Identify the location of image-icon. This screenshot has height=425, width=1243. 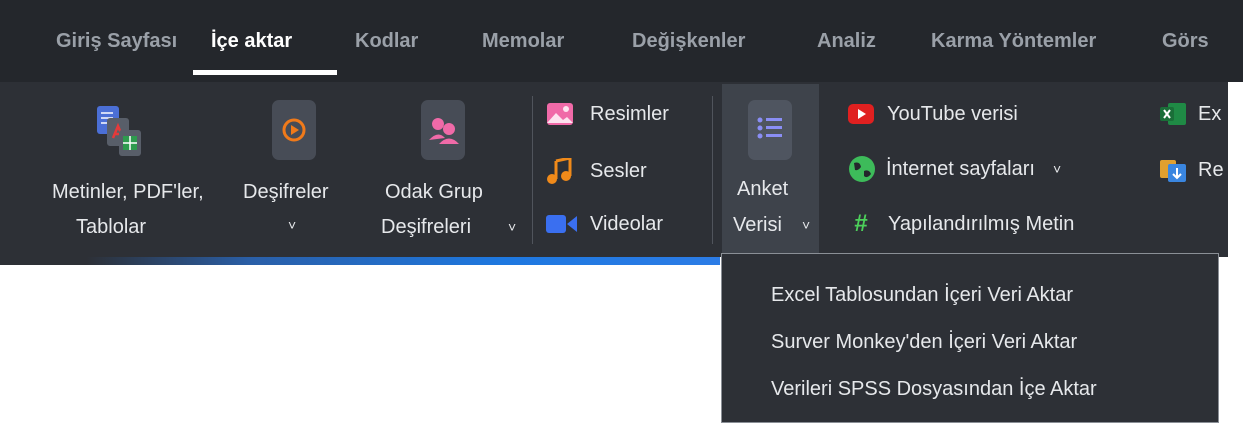
(560, 114).